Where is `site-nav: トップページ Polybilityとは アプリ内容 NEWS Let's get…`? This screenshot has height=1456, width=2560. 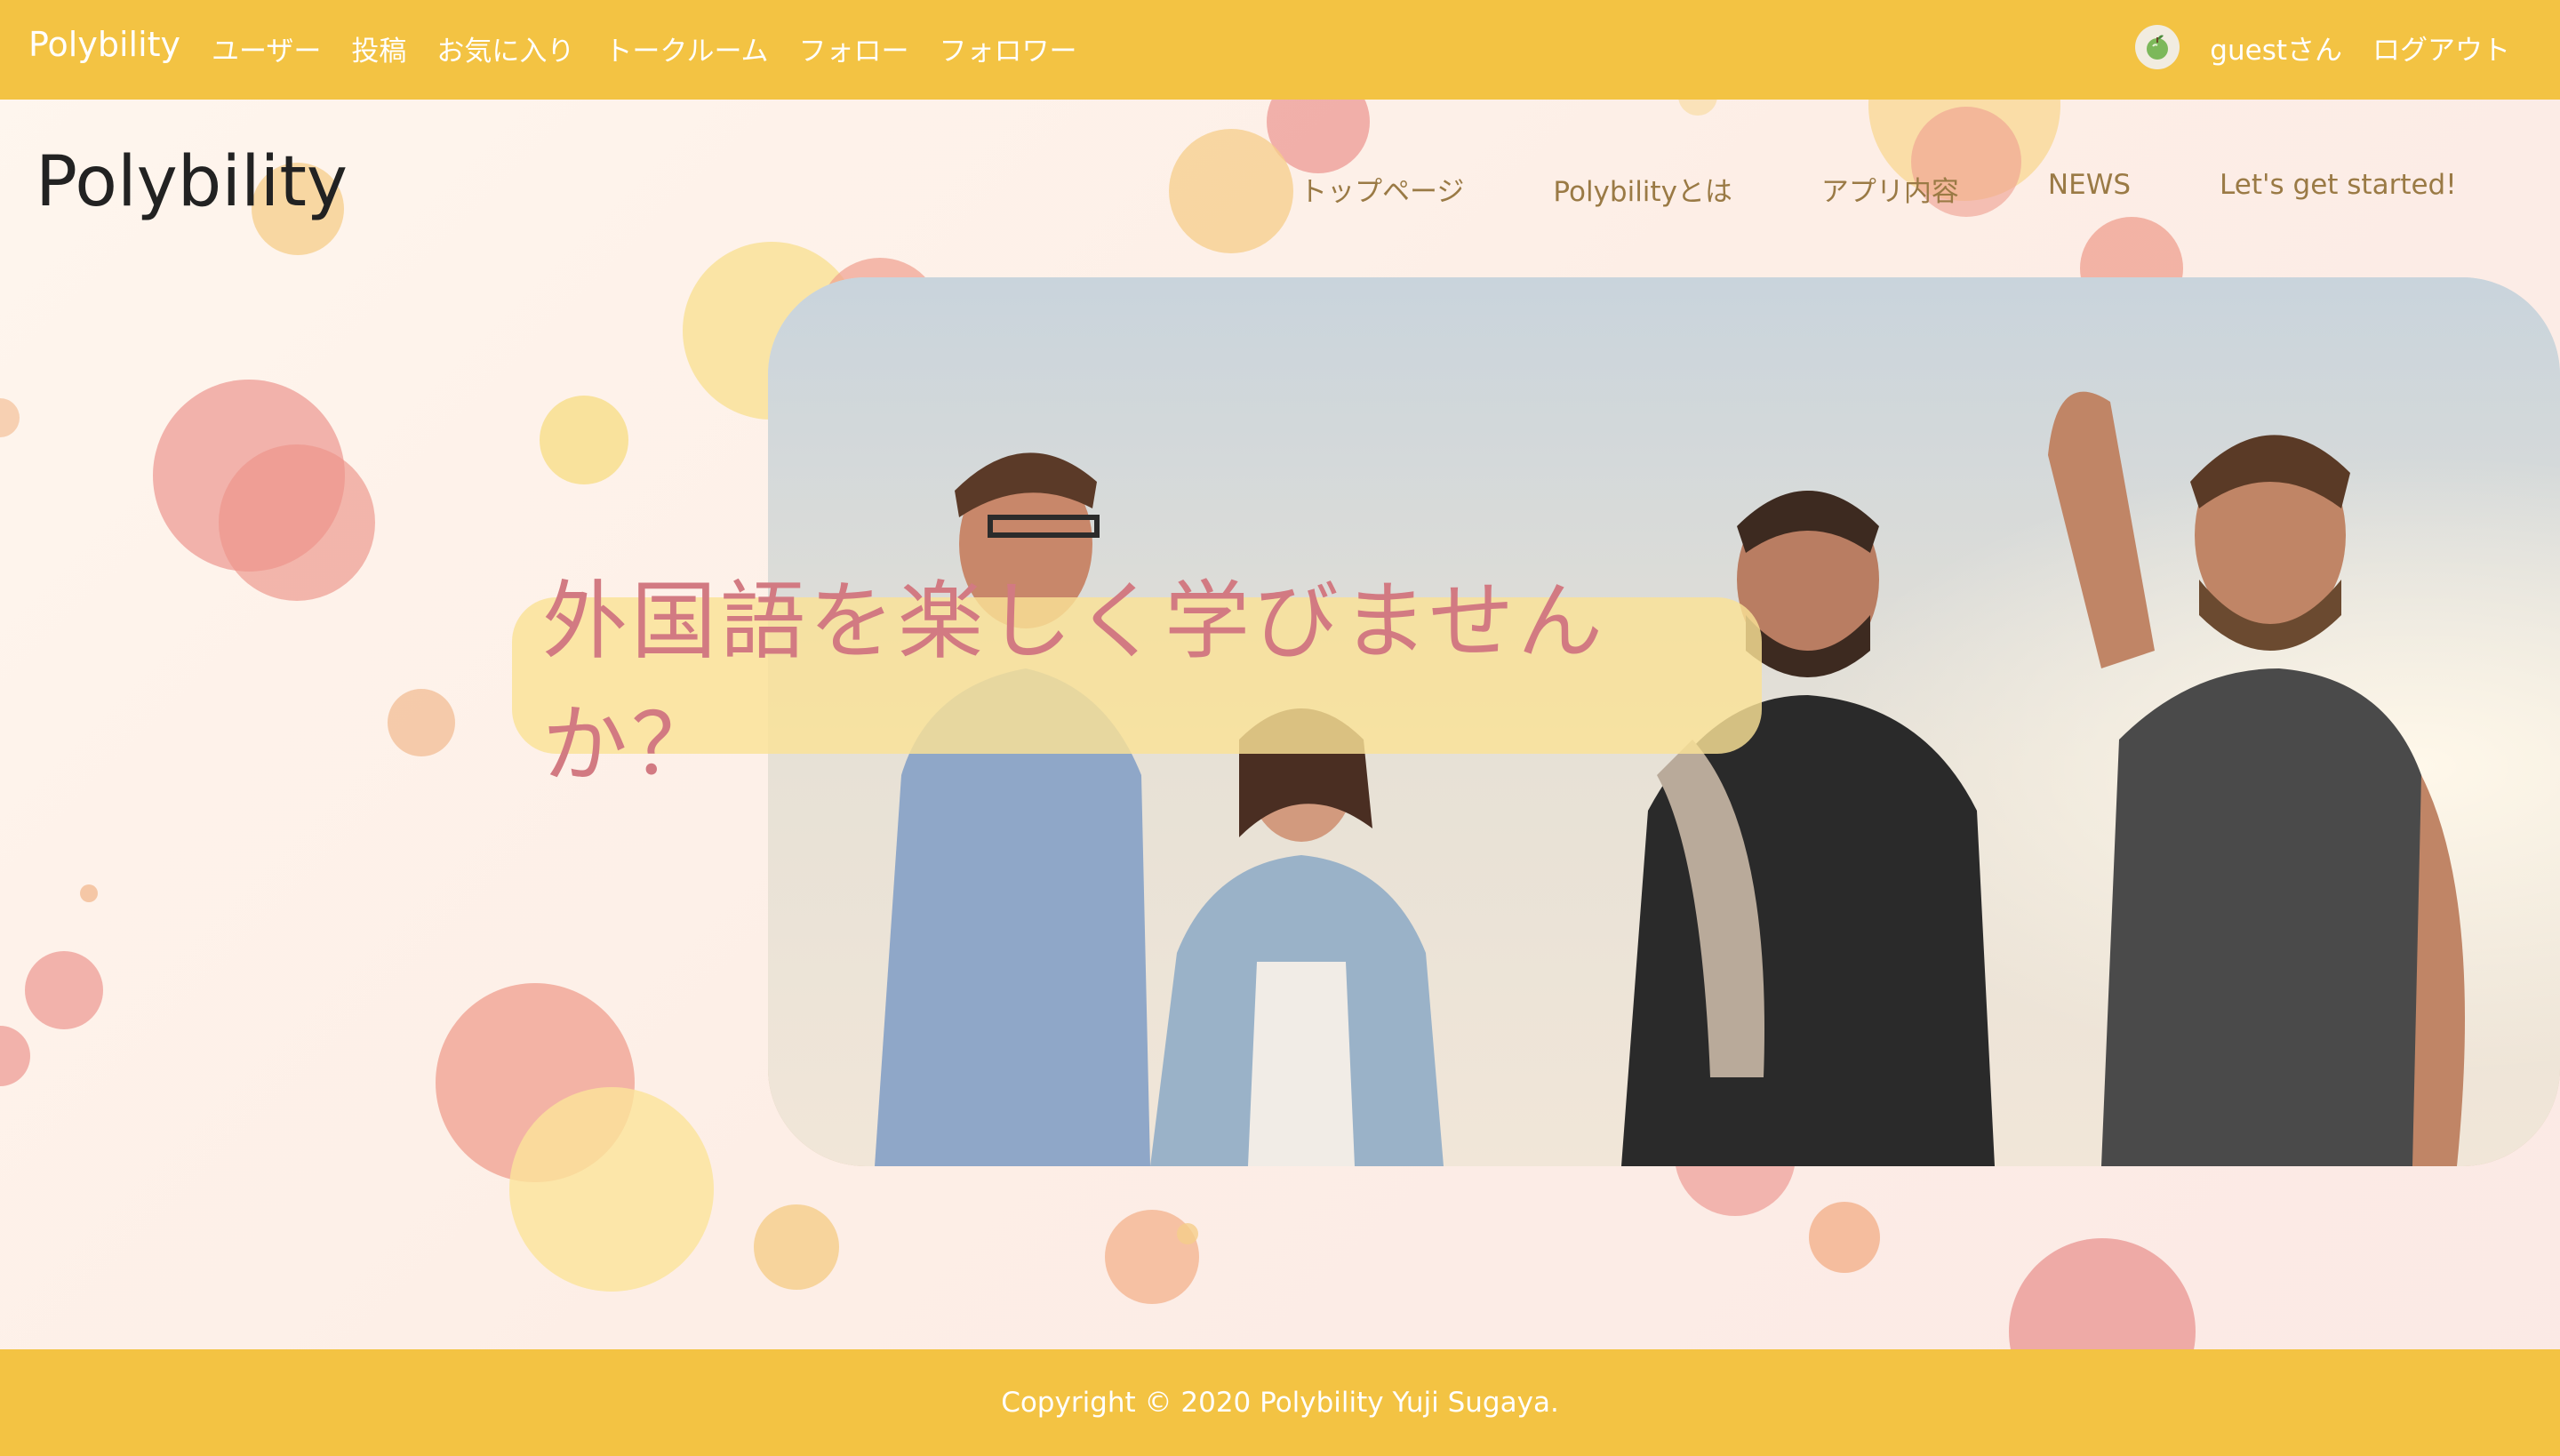
site-nav: トップページ Polybilityとは アプリ内容 NEWS Let's get… is located at coordinates (1923, 189).